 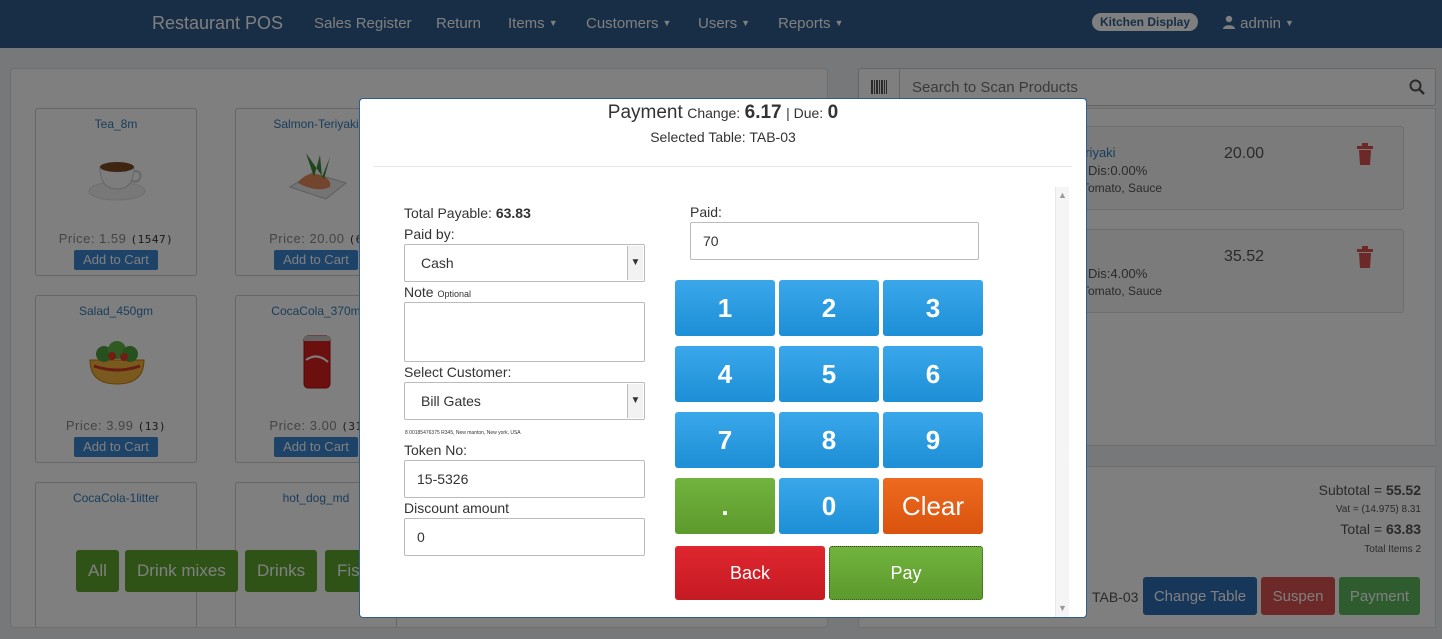 I want to click on token-input, so click(x=524, y=479).